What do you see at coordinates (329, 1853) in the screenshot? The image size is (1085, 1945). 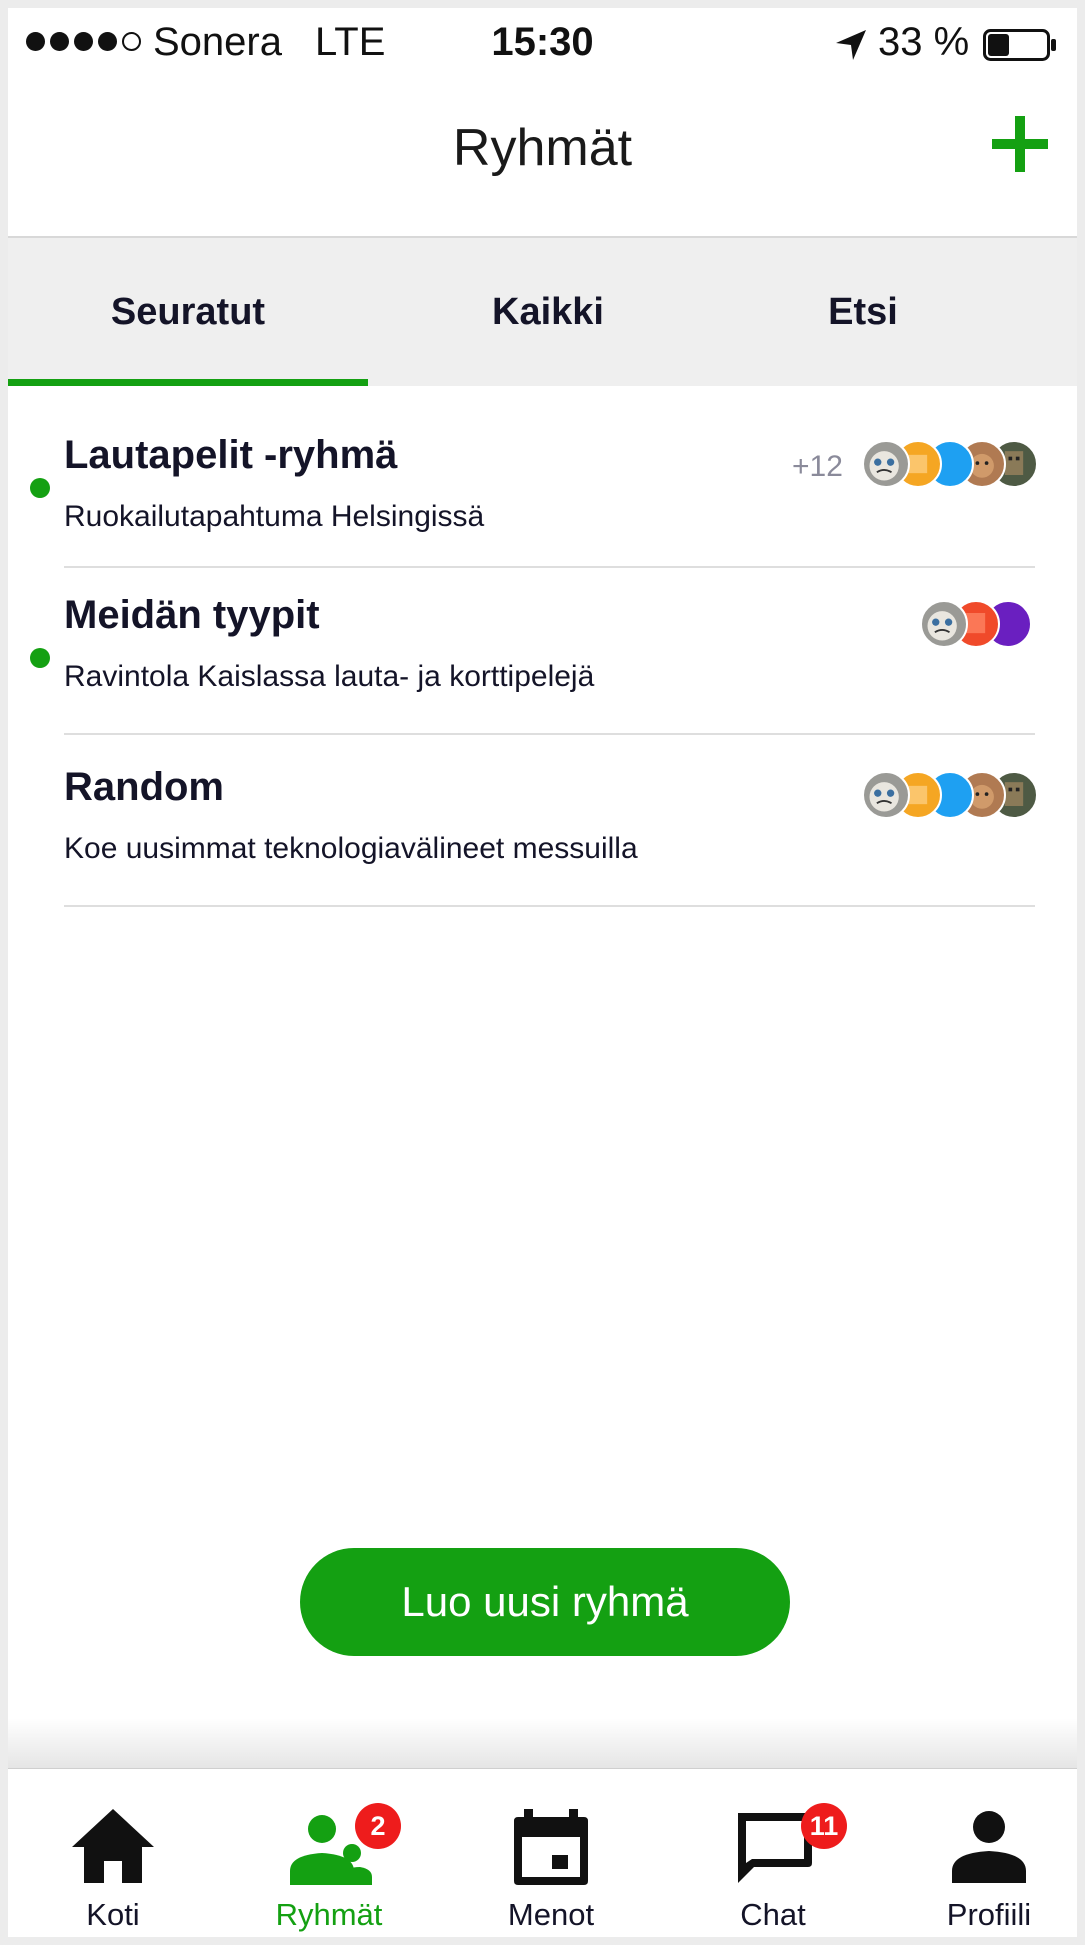 I see `nav-item-ryhmat: 2 Ryhmät` at bounding box center [329, 1853].